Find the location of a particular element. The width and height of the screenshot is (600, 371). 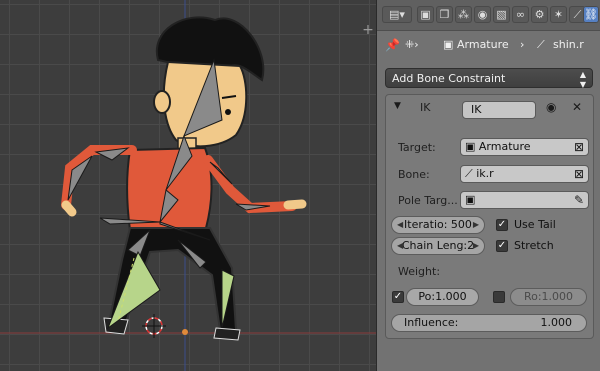

character-shirt is located at coordinates (169, 189).